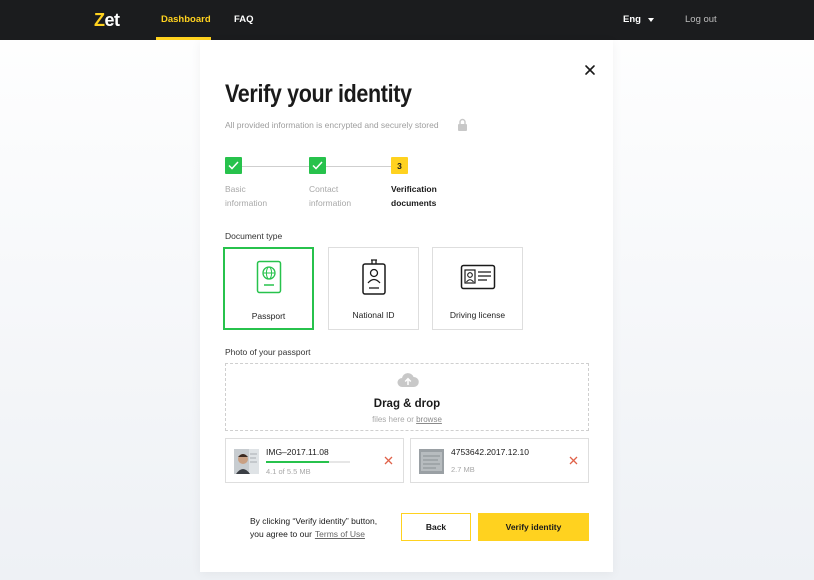  What do you see at coordinates (254, 236) in the screenshot?
I see `document-type-label: Document type` at bounding box center [254, 236].